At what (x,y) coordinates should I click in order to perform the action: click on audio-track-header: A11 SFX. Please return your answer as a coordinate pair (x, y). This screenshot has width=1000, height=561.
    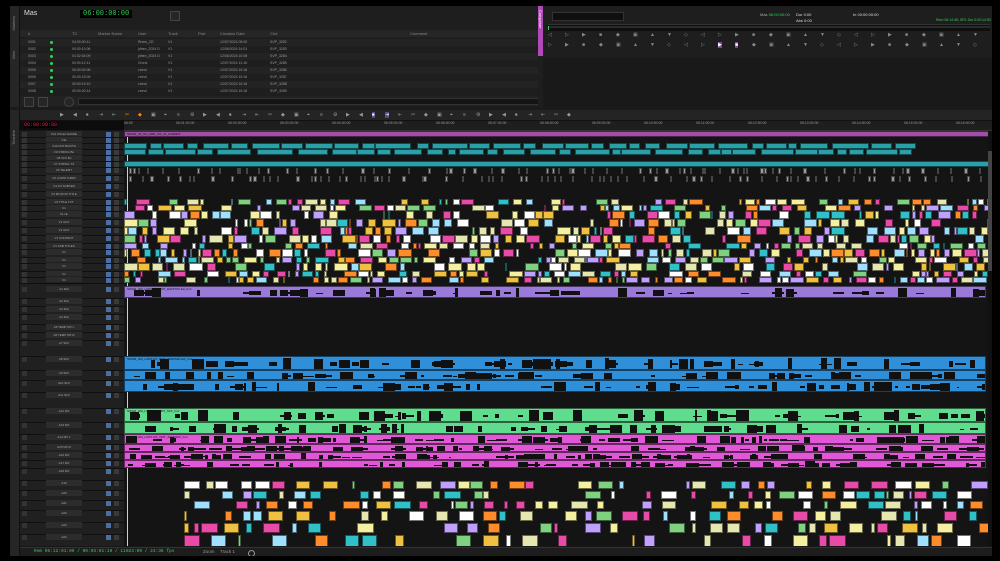
    Looking at the image, I should click on (72, 400).